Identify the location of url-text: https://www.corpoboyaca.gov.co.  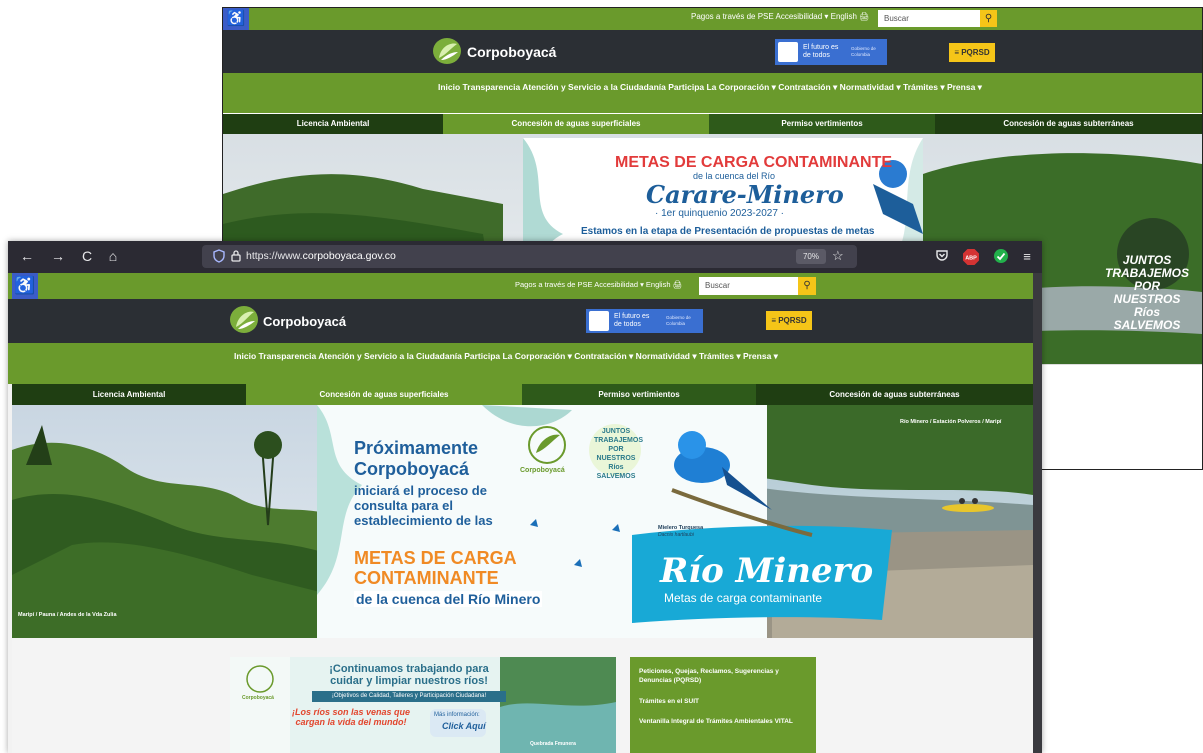
(321, 256).